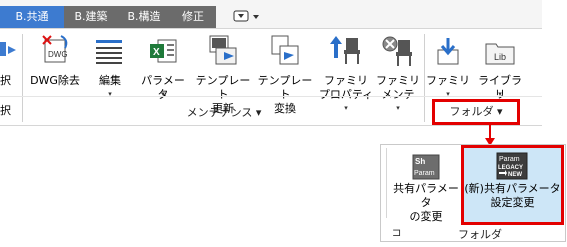 The height and width of the screenshot is (247, 567). Describe the element at coordinates (5, 80) in the screenshot. I see `partial-left-label: 択` at that location.